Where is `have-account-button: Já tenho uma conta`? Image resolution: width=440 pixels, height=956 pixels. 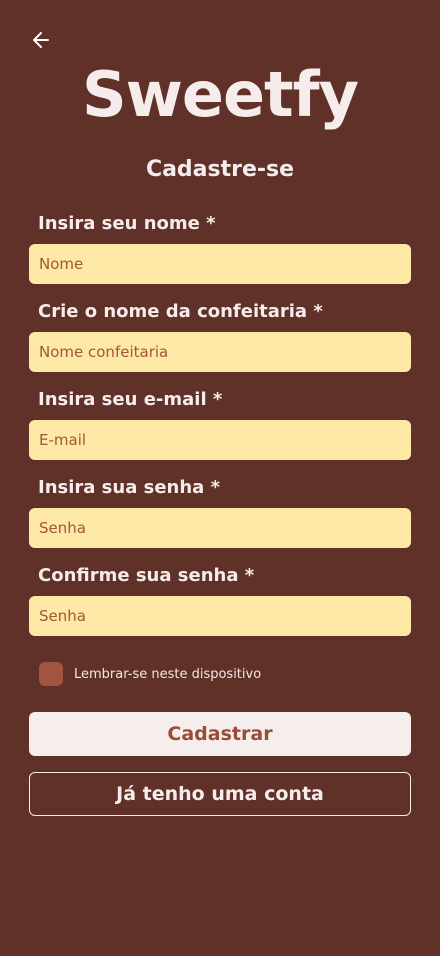
have-account-button: Já tenho uma conta is located at coordinates (220, 794).